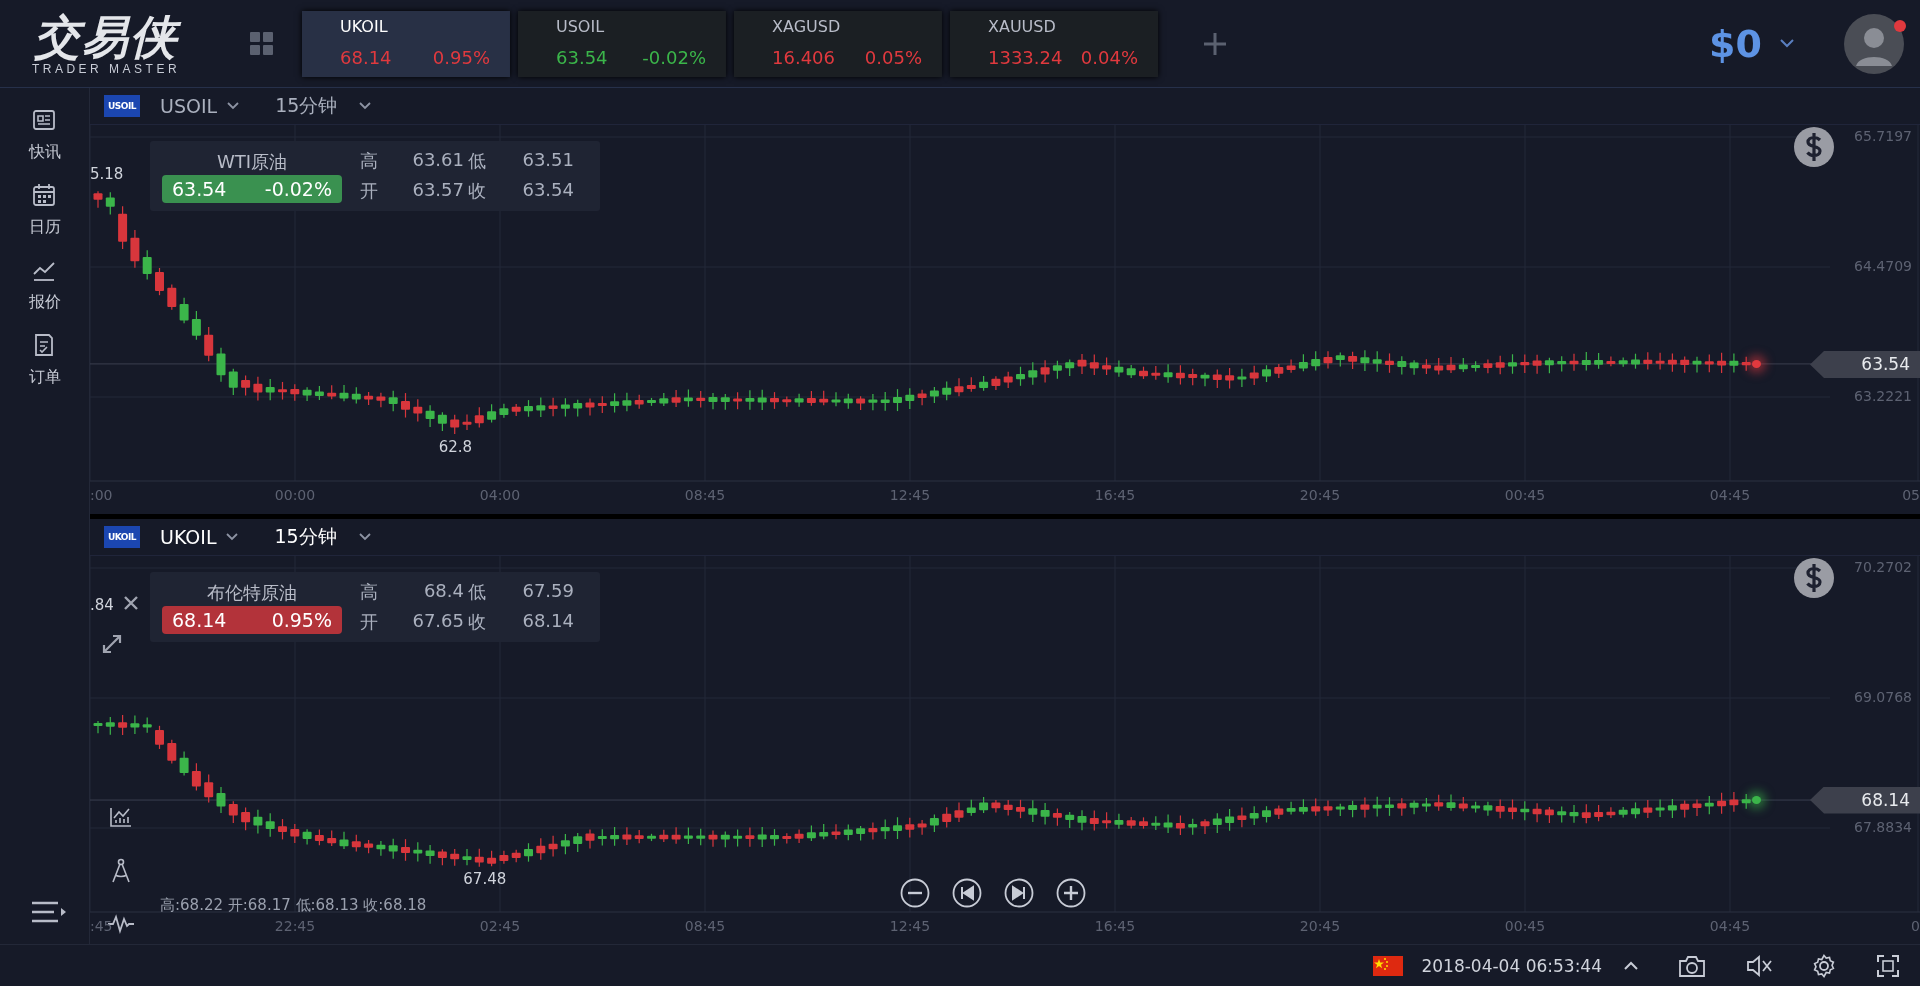 This screenshot has height=986, width=1920. What do you see at coordinates (893, 57) in the screenshot?
I see `ticker-change: 0.05%` at bounding box center [893, 57].